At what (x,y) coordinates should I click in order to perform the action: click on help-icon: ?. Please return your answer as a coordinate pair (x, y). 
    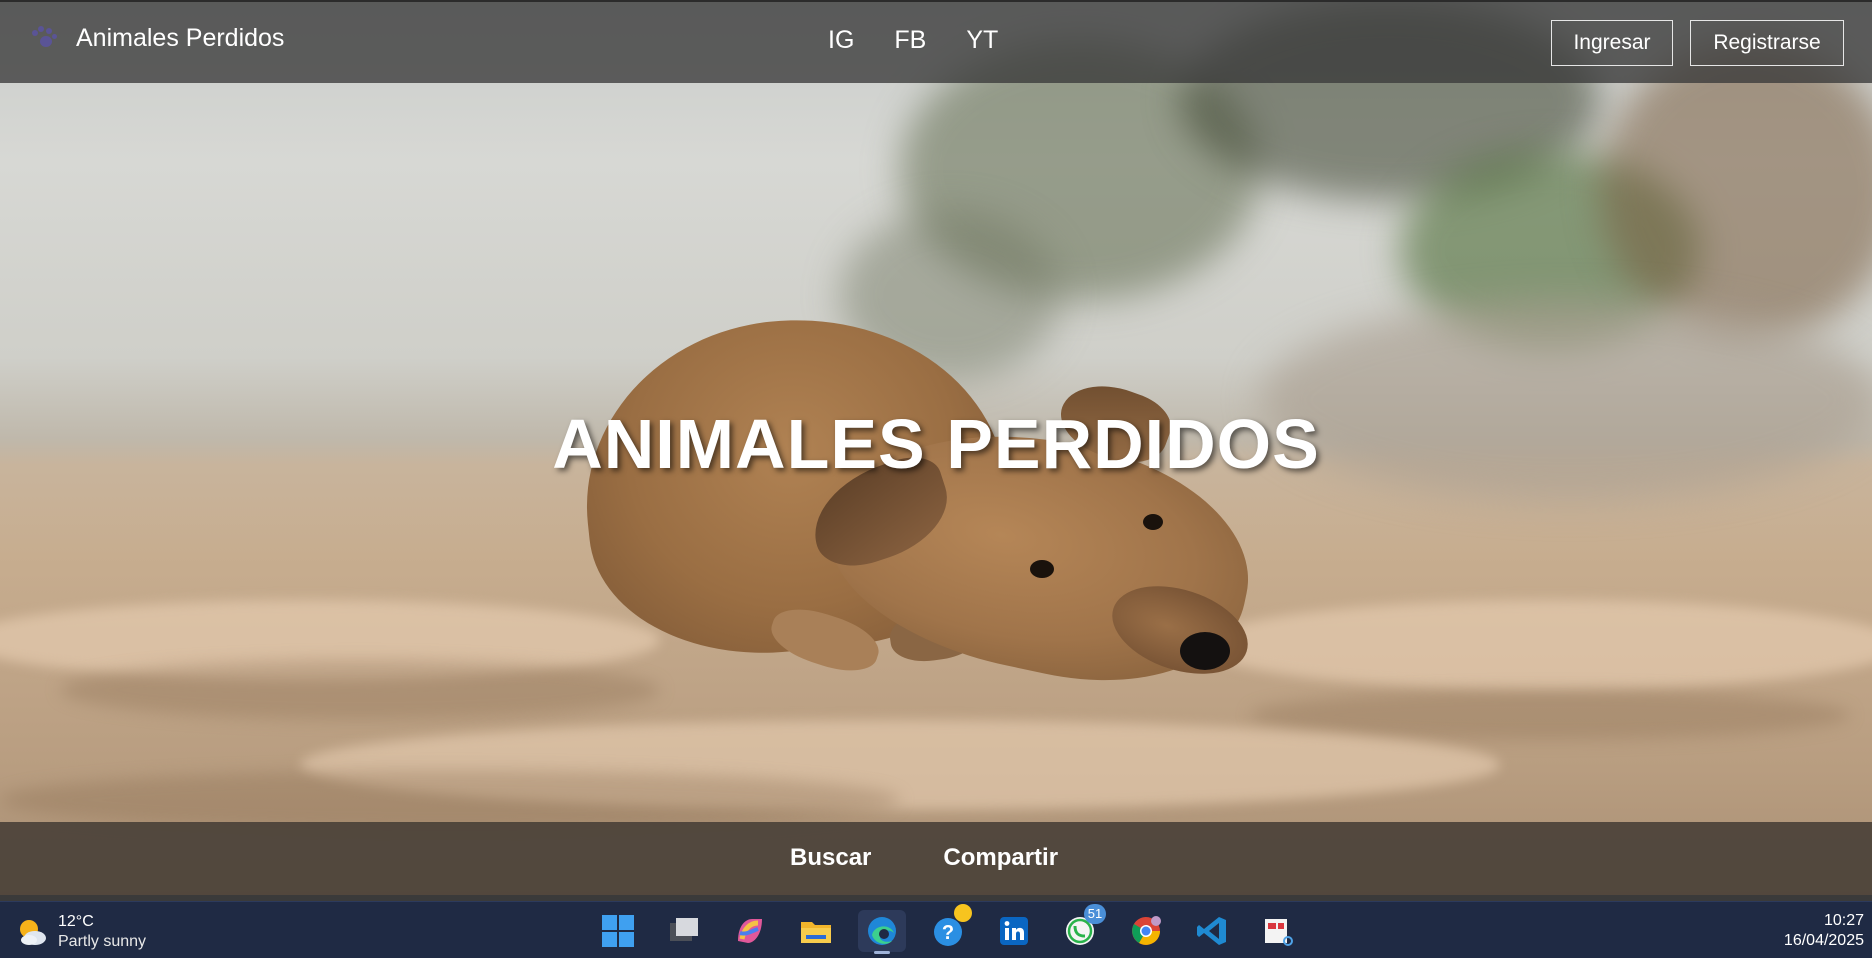
    Looking at the image, I should click on (948, 928).